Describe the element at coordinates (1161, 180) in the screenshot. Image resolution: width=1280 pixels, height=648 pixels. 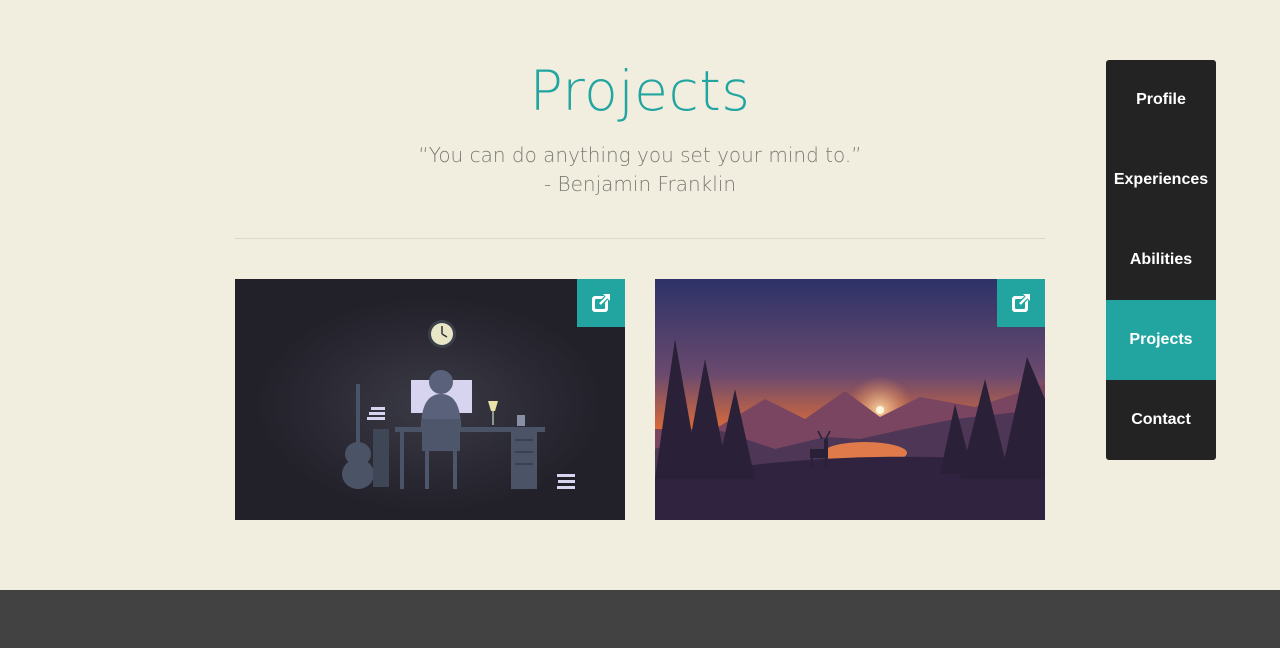
I see `nav-item-experiences: Experiences` at that location.